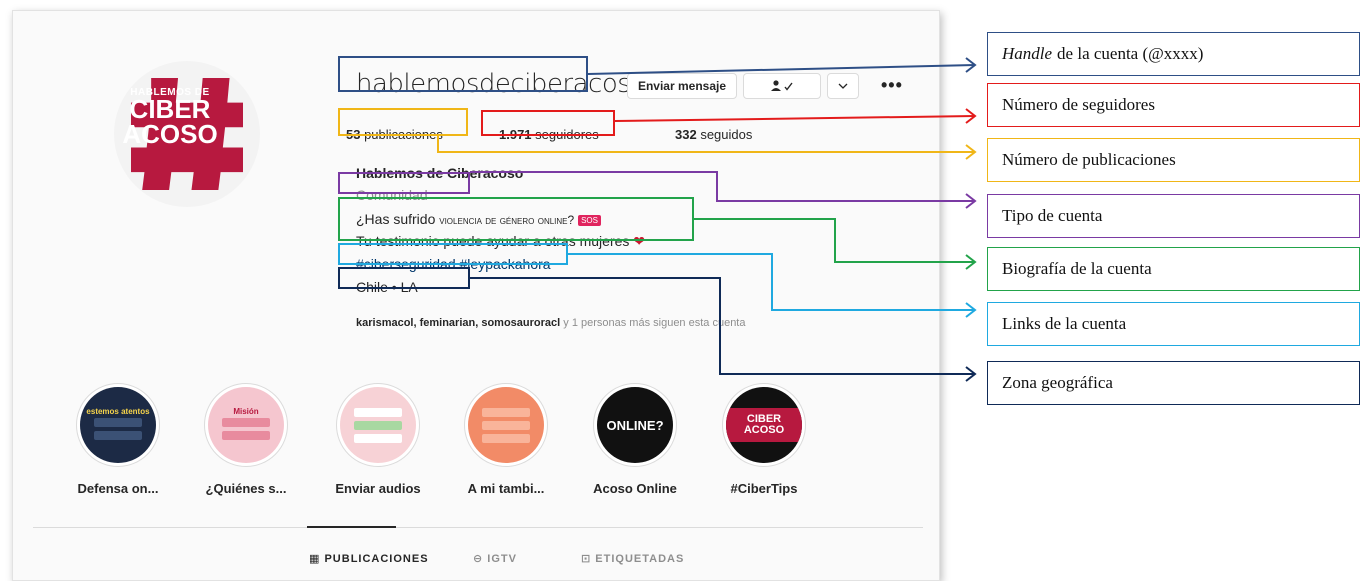 The width and height of the screenshot is (1360, 581). What do you see at coordinates (706, 144) in the screenshot?
I see `connector-posts` at bounding box center [706, 144].